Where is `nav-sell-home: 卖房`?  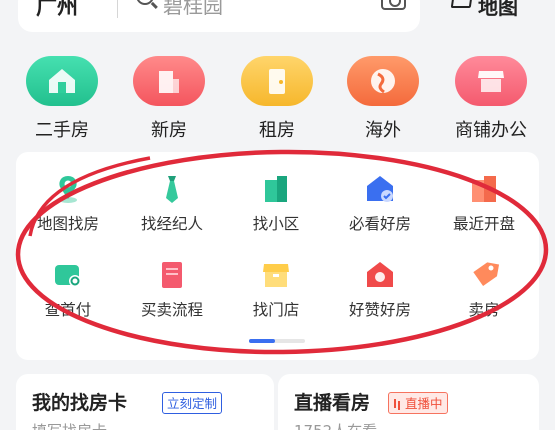
nav-sell-home: 卖房 is located at coordinates (484, 290).